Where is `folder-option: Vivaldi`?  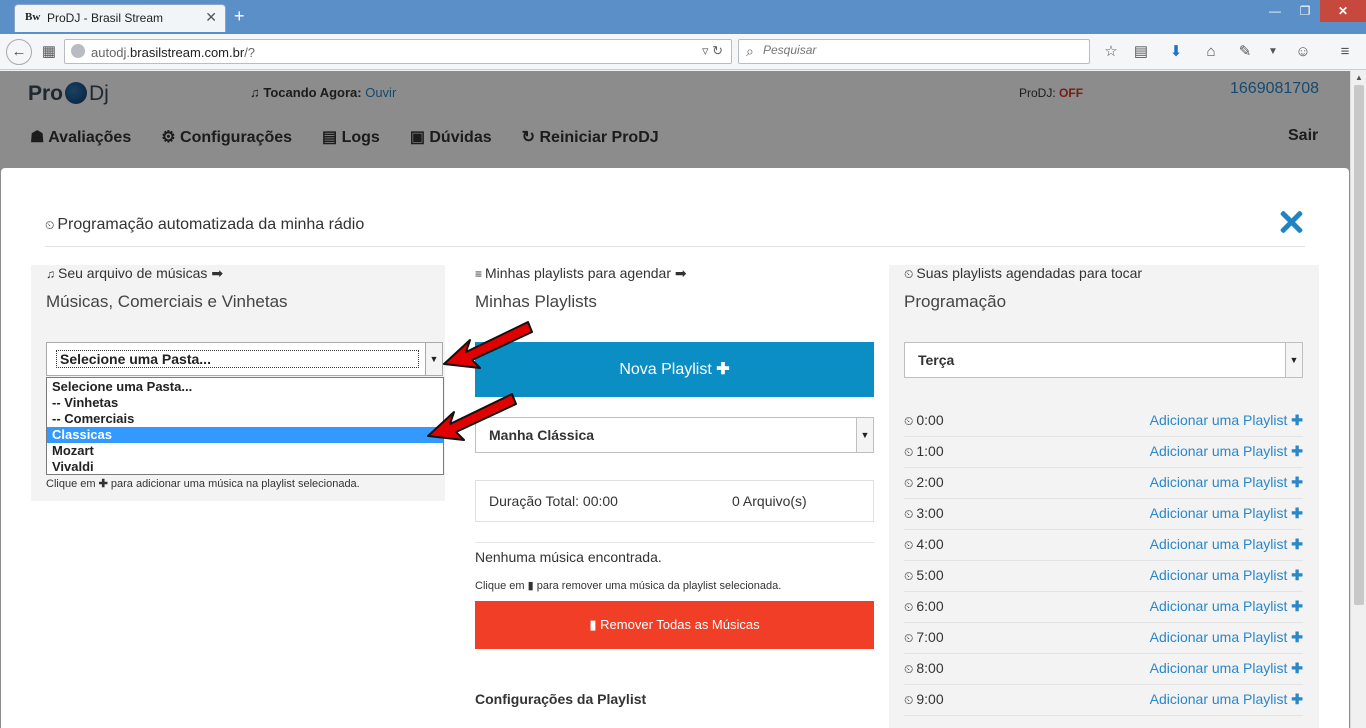 folder-option: Vivaldi is located at coordinates (245, 467).